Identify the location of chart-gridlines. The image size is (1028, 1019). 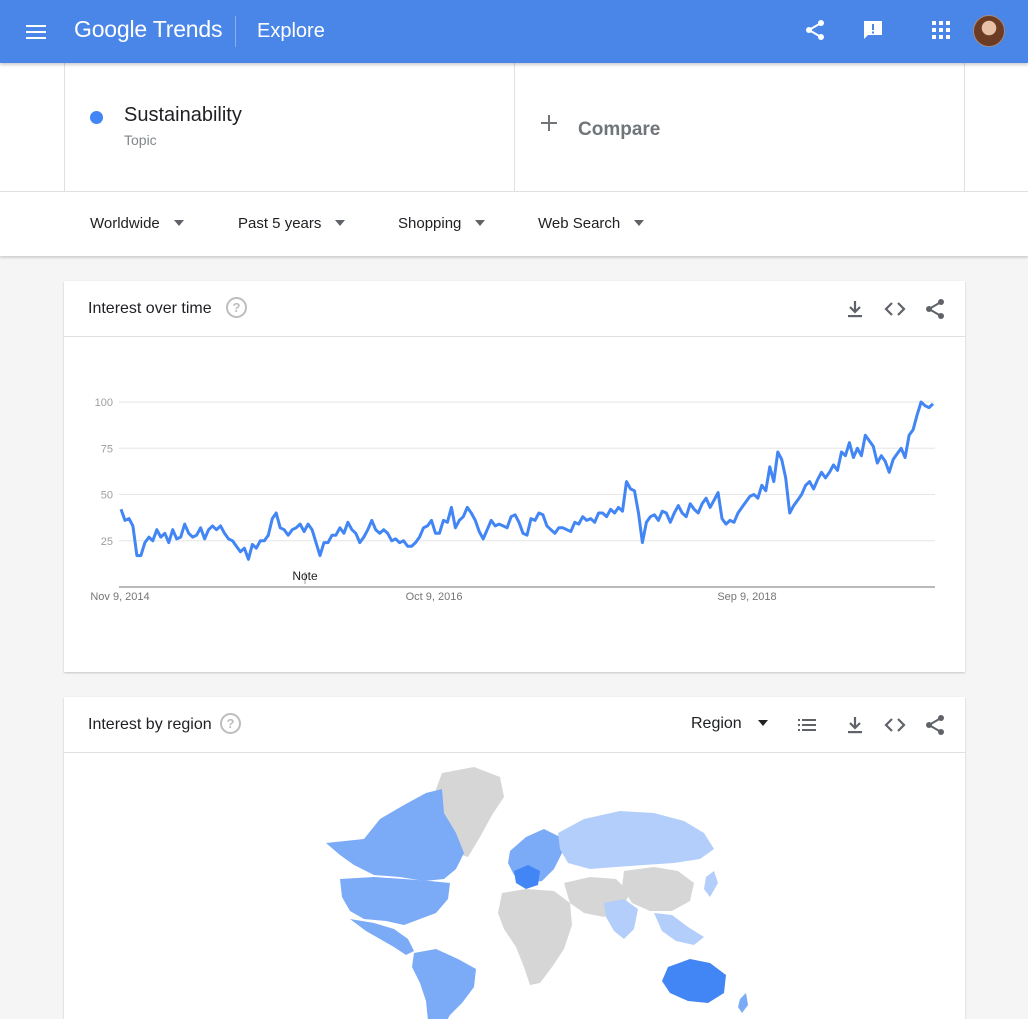
(527, 494).